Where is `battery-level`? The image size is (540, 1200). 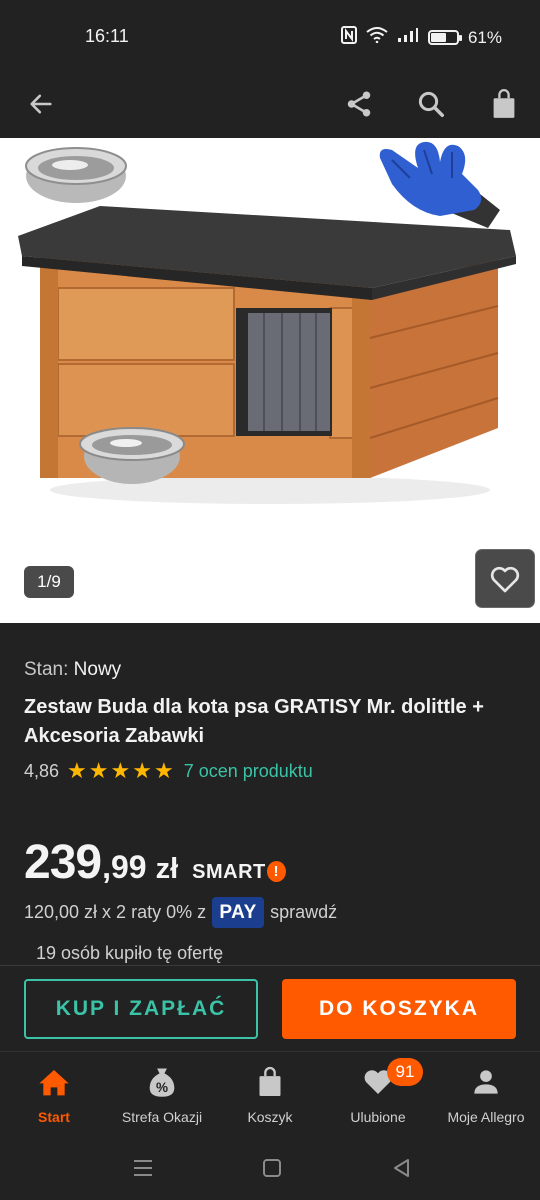
battery-level is located at coordinates (438, 37).